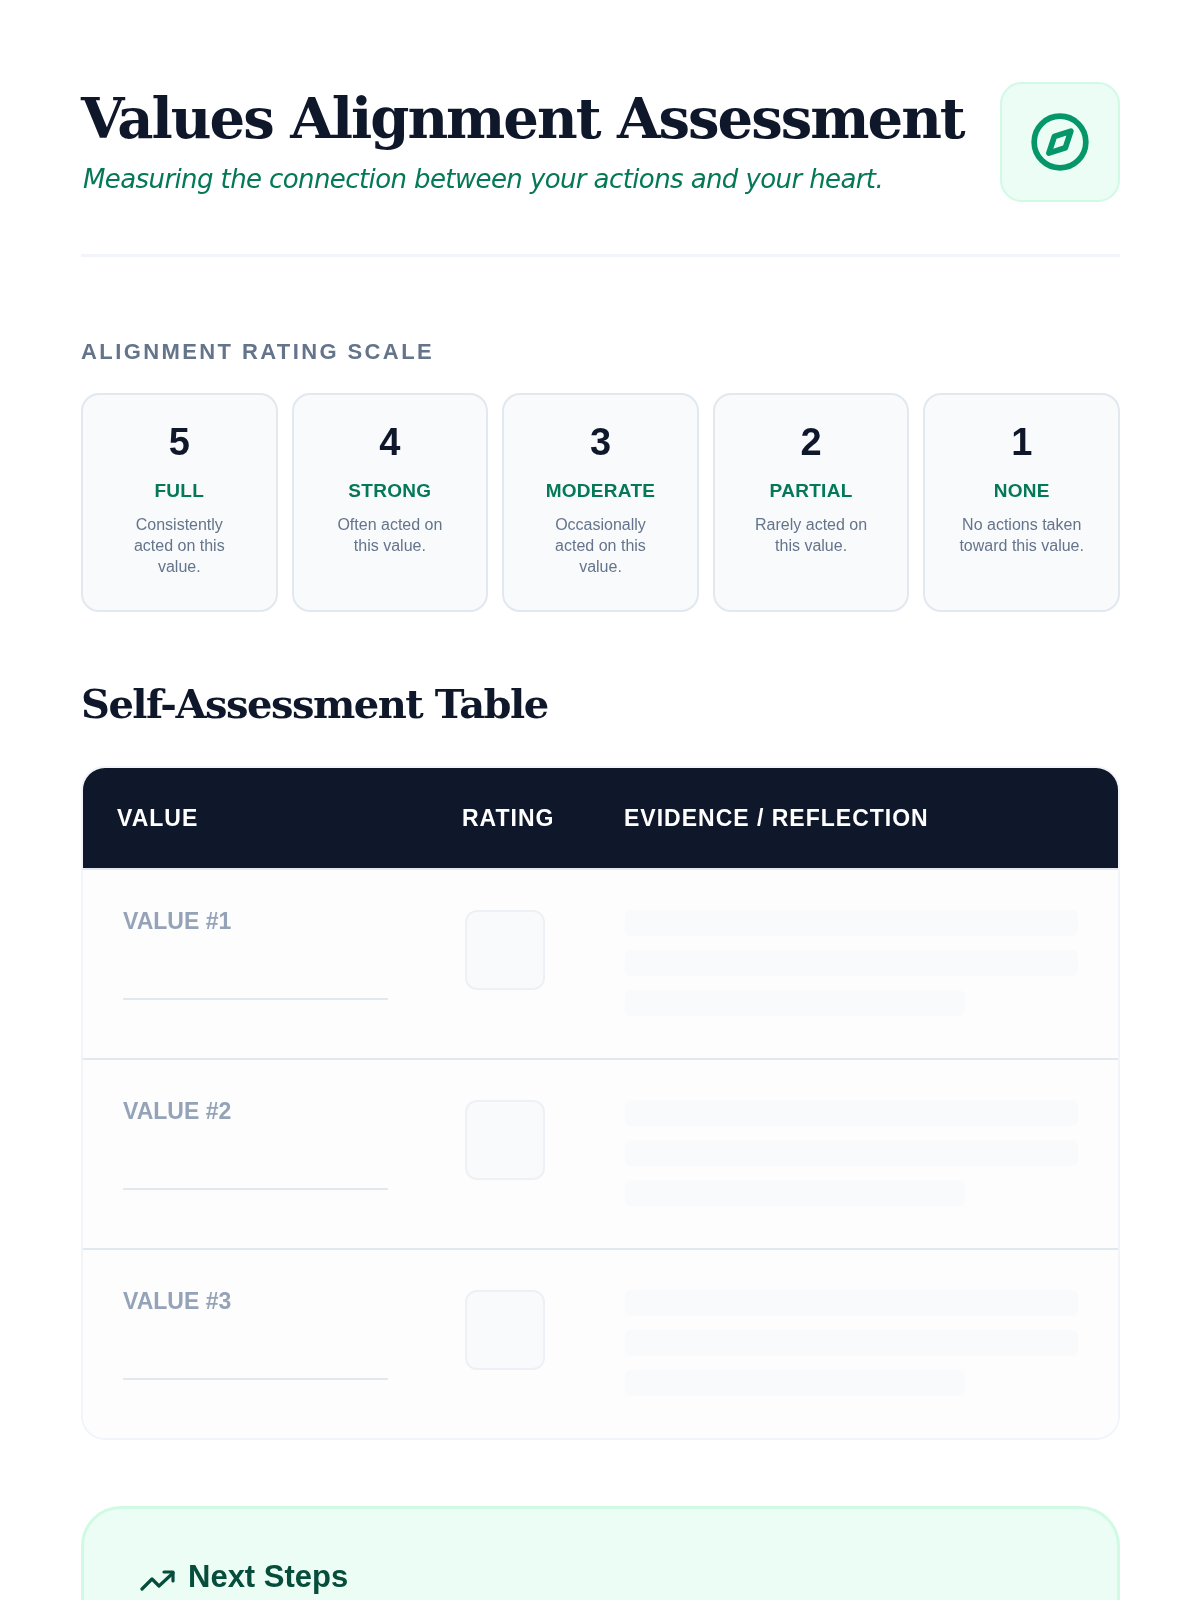 This screenshot has height=1600, width=1200. Describe the element at coordinates (600, 546) in the screenshot. I see `rating-description: Occasionally acted on this value.` at that location.